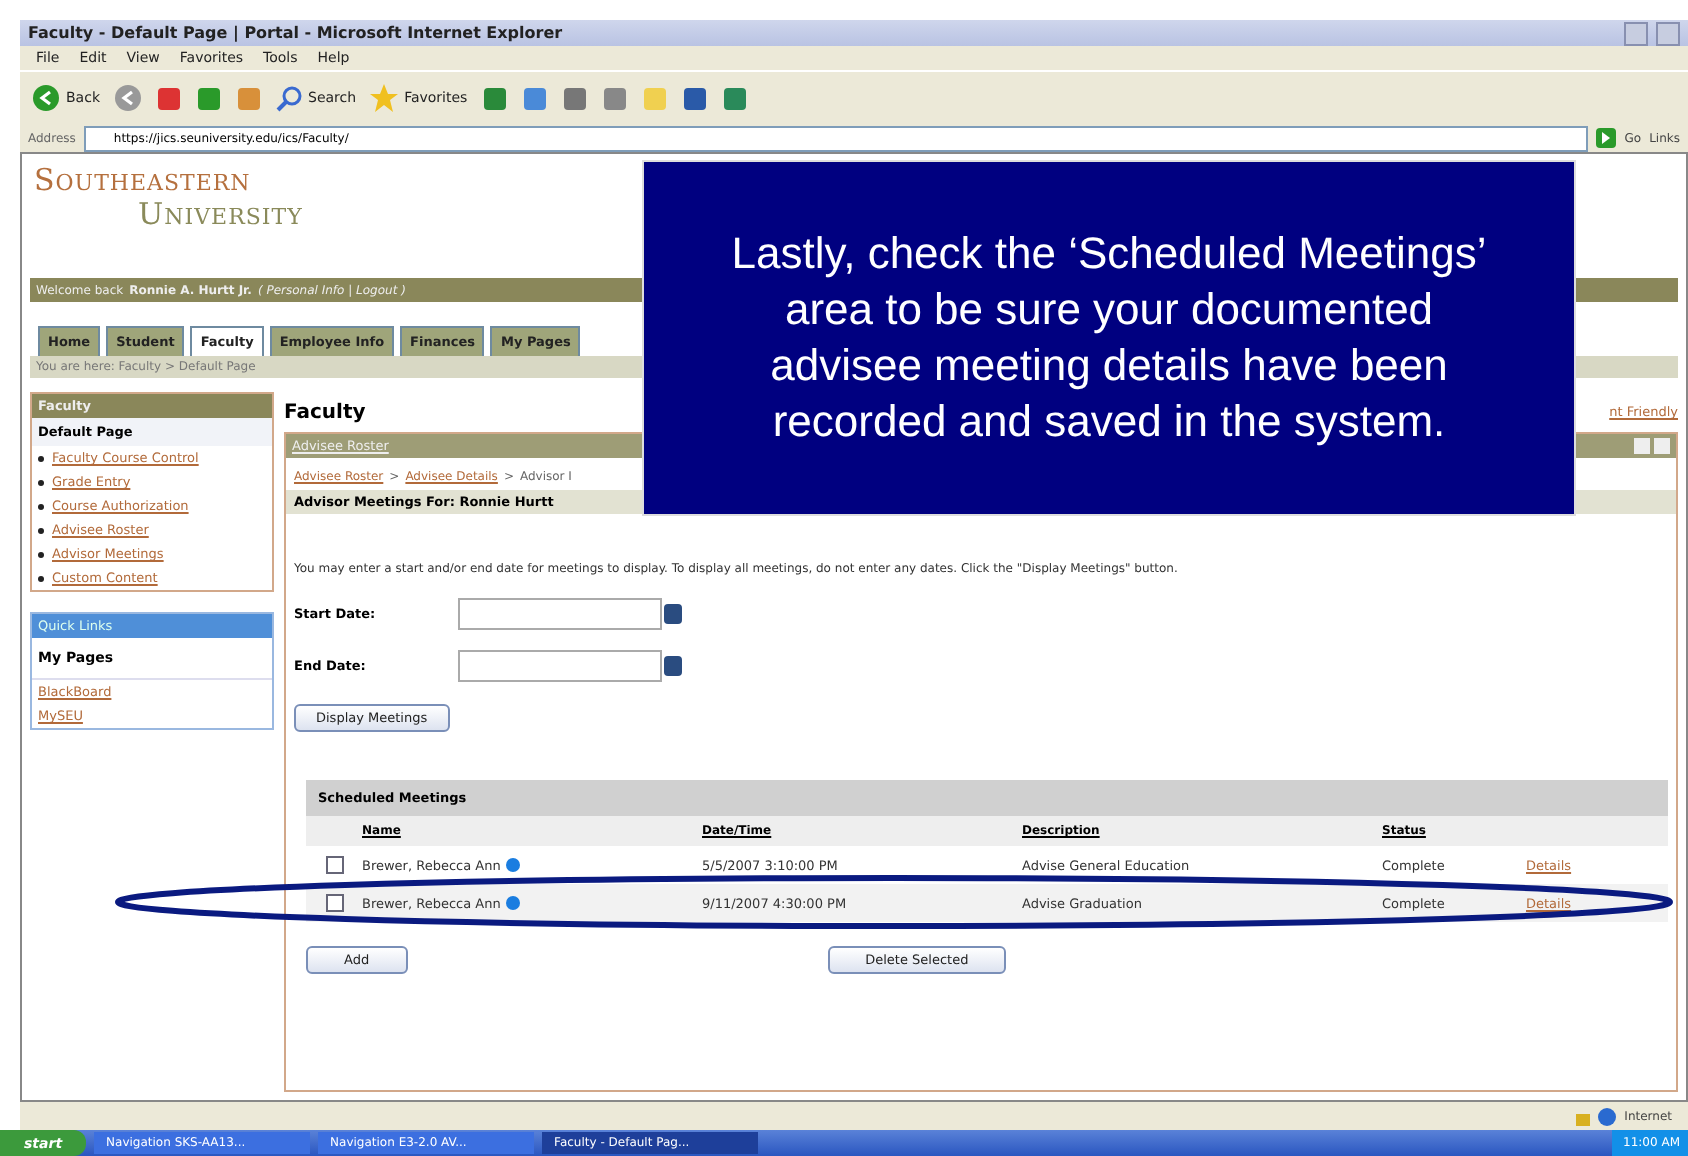 This screenshot has height=1156, width=1688. Describe the element at coordinates (142, 181) in the screenshot. I see `logo-text: Southeastern` at that location.